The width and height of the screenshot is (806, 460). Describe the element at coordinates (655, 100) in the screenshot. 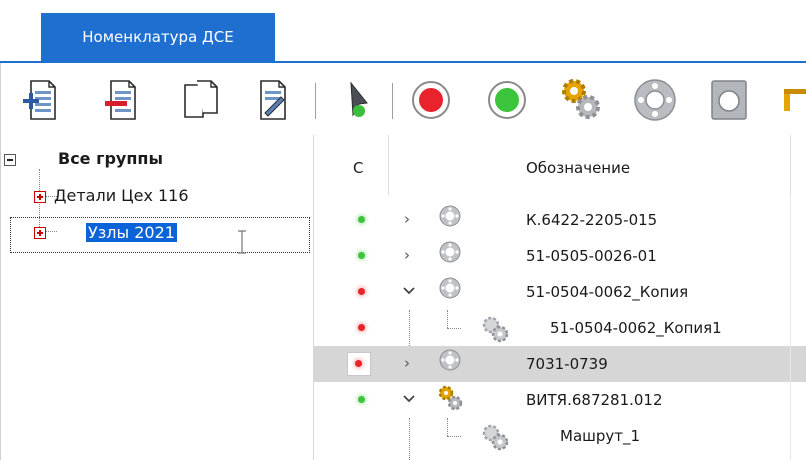

I see `part-gear-icon` at that location.